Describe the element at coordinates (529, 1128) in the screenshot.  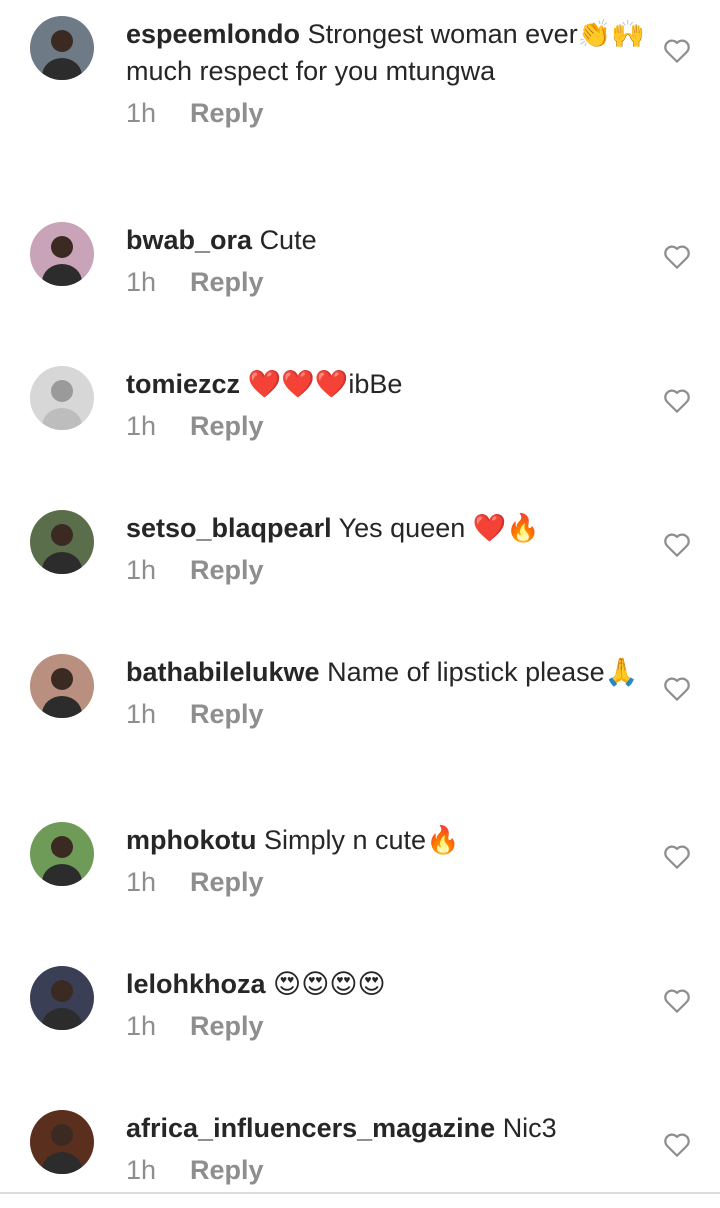
I see `comment-message: Nic3` at that location.